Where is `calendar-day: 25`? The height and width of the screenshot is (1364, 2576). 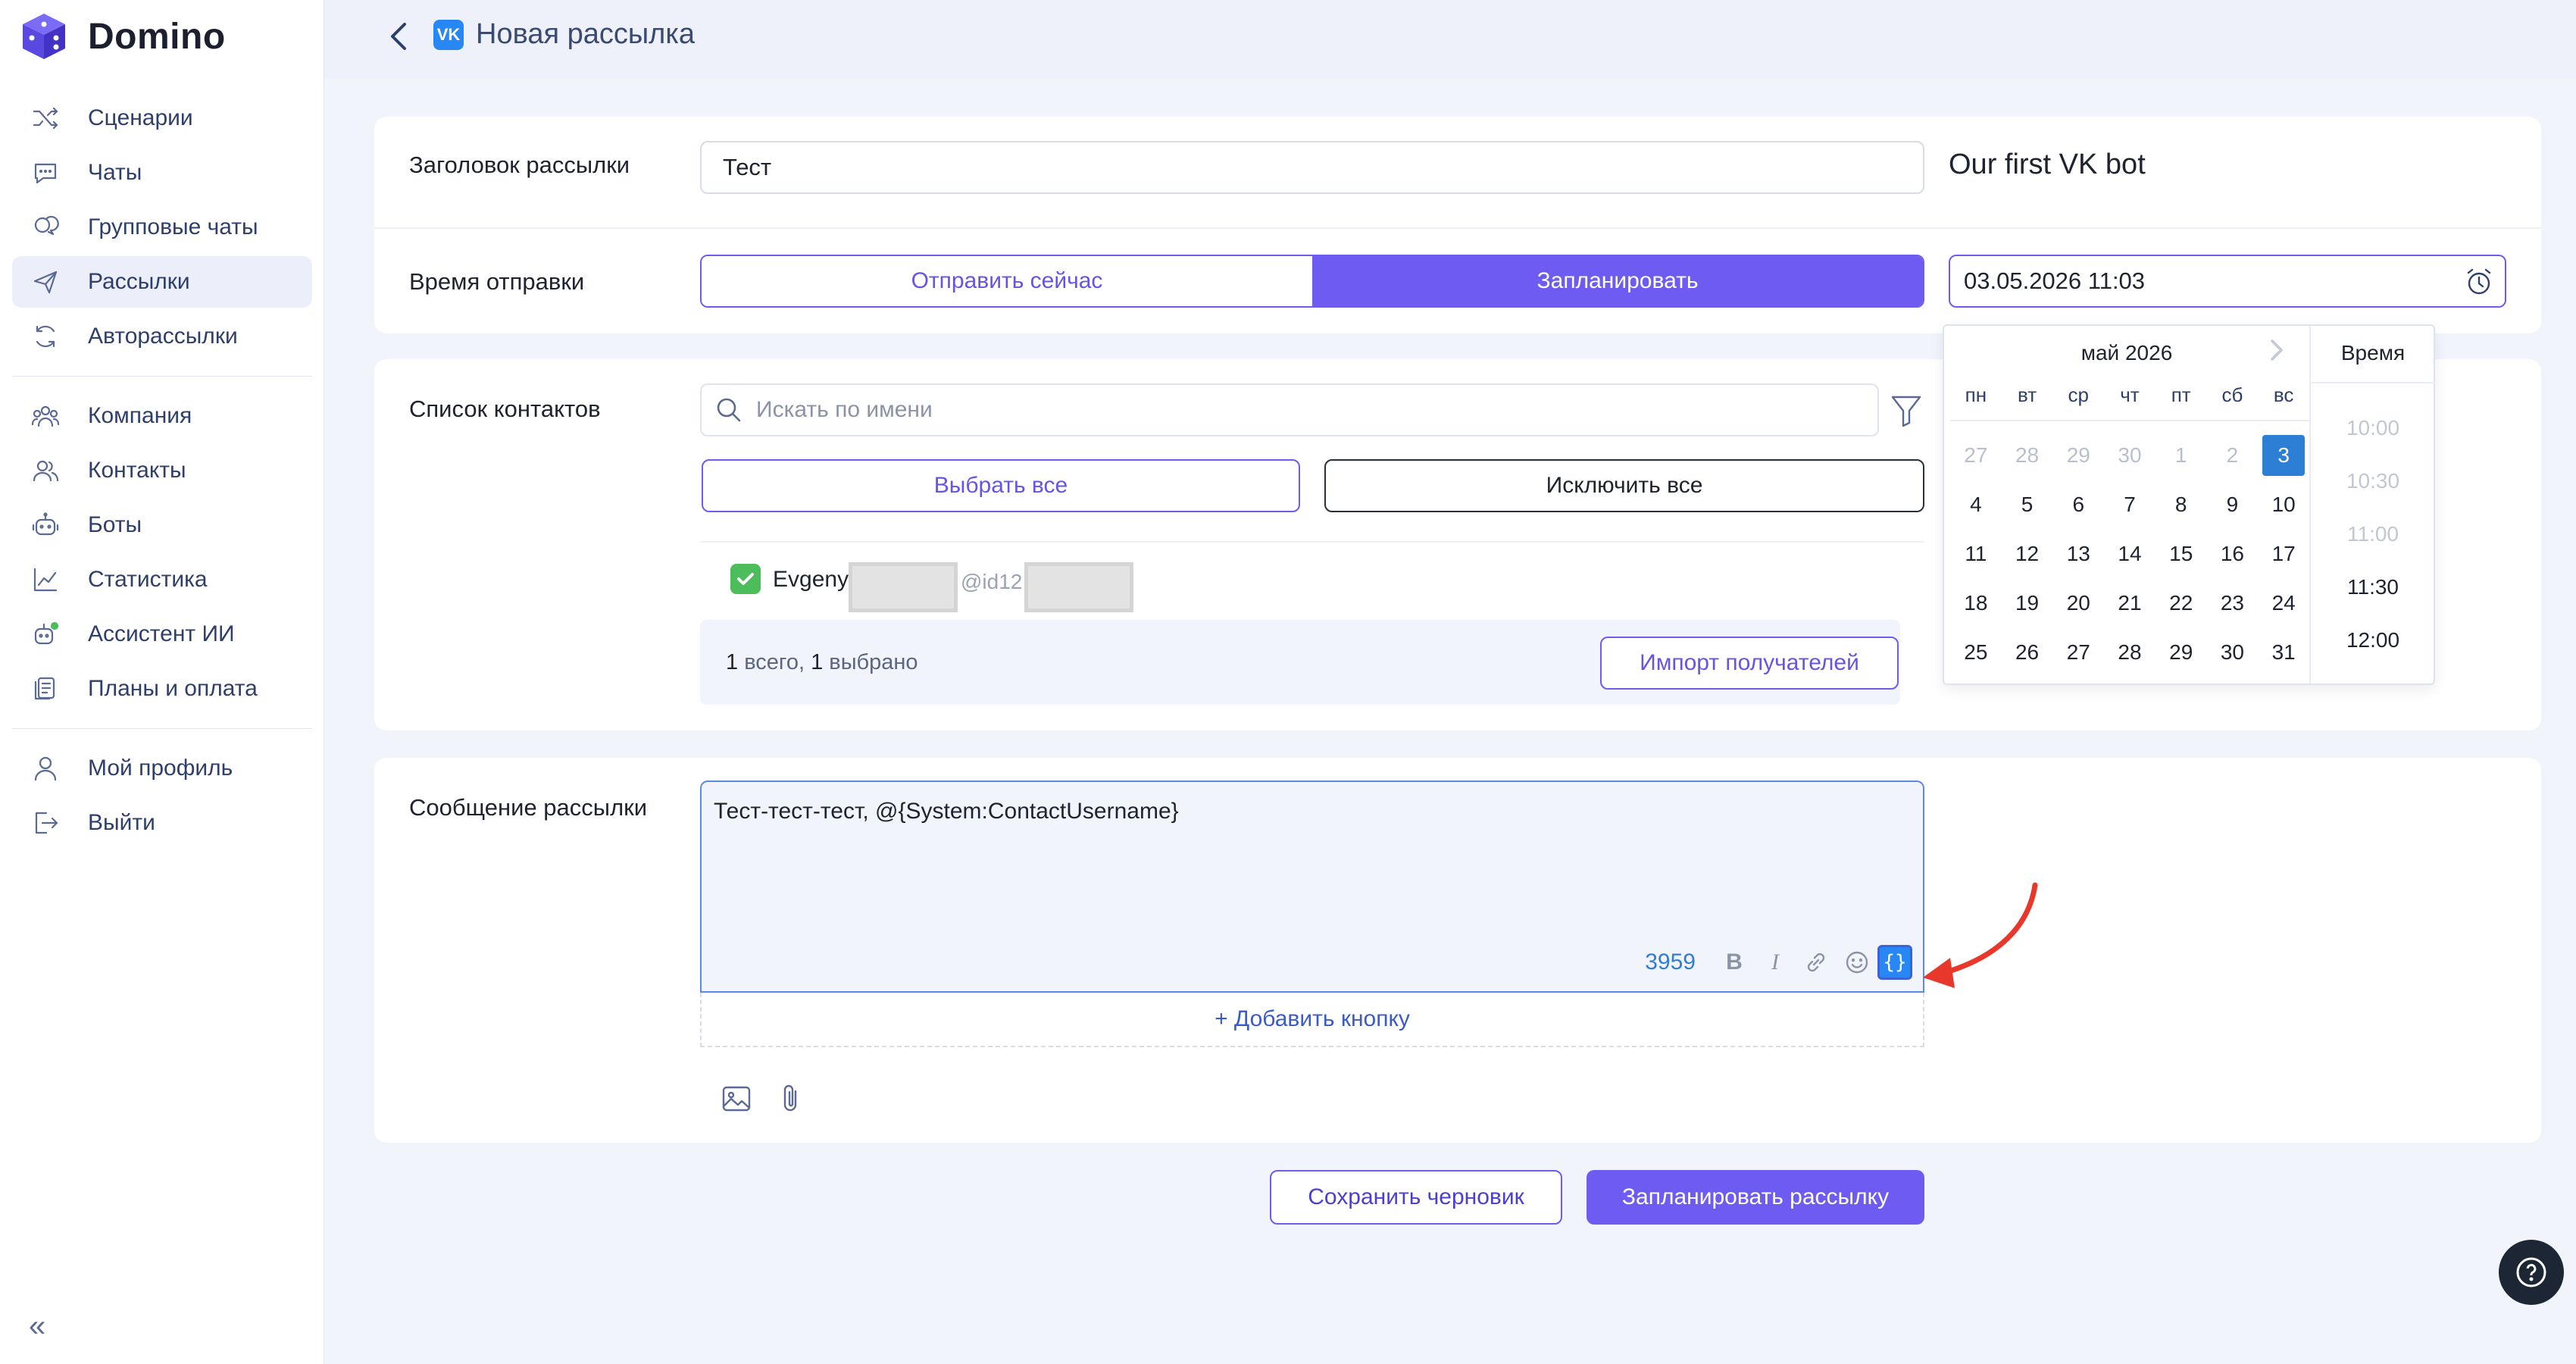 calendar-day: 25 is located at coordinates (1976, 652).